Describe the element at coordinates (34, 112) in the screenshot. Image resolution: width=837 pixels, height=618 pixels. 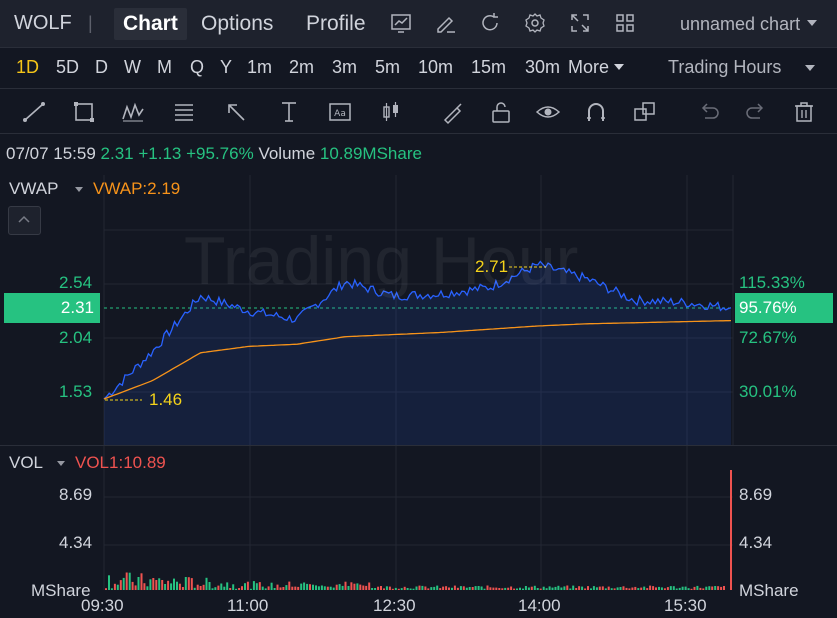
I see `trend-line-icon` at that location.